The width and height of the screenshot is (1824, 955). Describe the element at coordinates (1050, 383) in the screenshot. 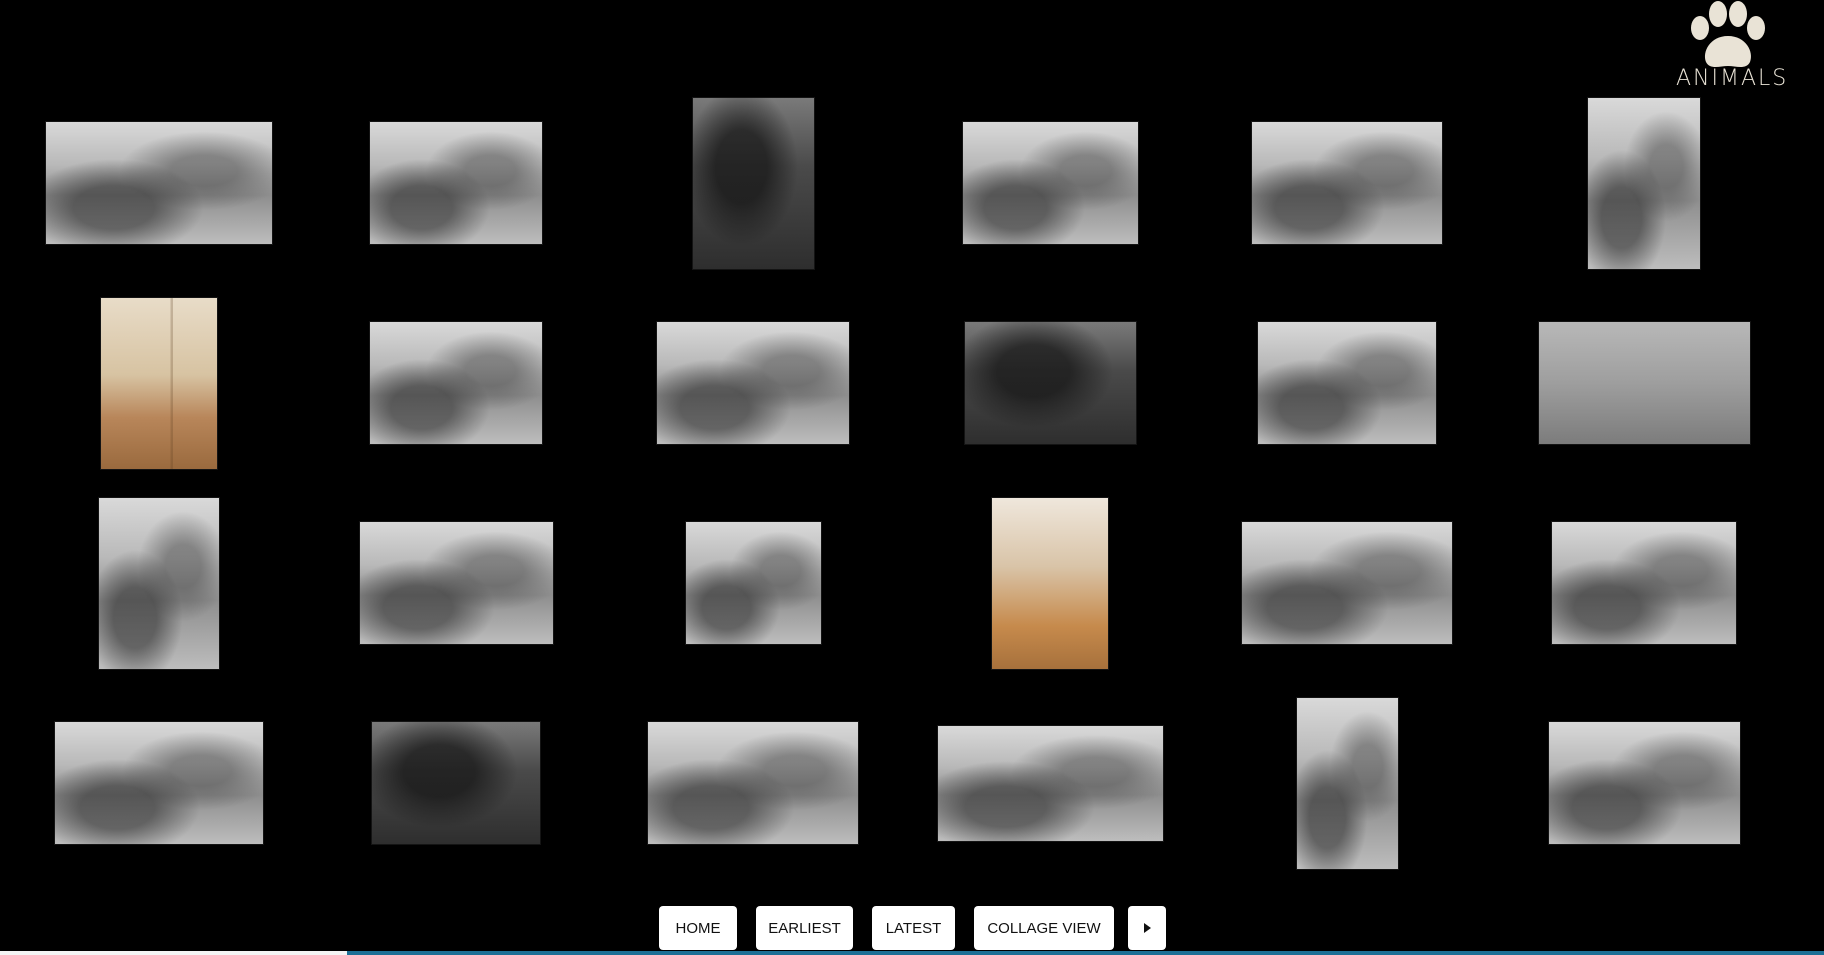

I see `photo-dark-field` at that location.